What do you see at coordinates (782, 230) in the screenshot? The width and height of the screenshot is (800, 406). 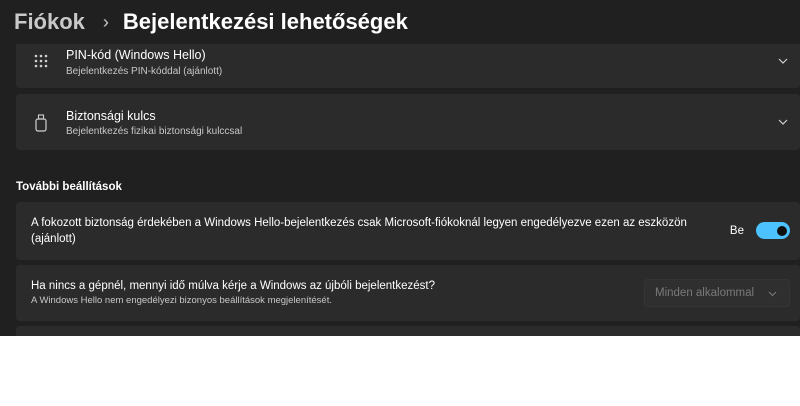 I see `toggle-knob` at bounding box center [782, 230].